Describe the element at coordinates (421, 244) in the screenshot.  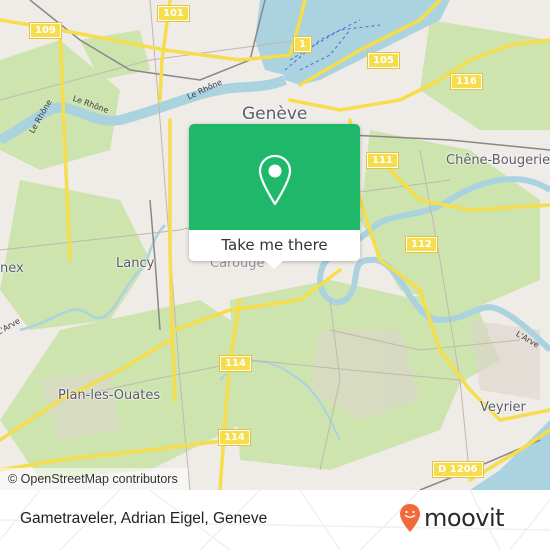
I see `road-shield-112: 112` at that location.